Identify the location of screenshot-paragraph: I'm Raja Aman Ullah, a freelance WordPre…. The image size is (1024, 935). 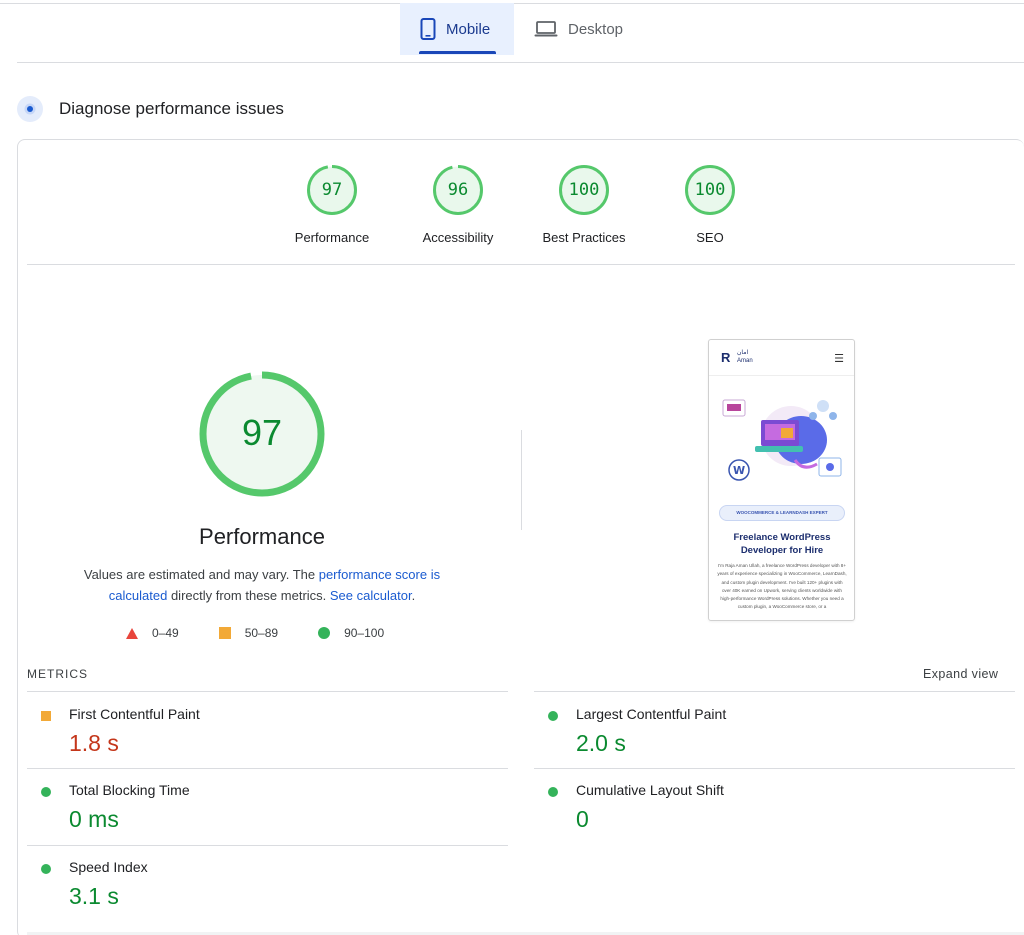
(782, 586).